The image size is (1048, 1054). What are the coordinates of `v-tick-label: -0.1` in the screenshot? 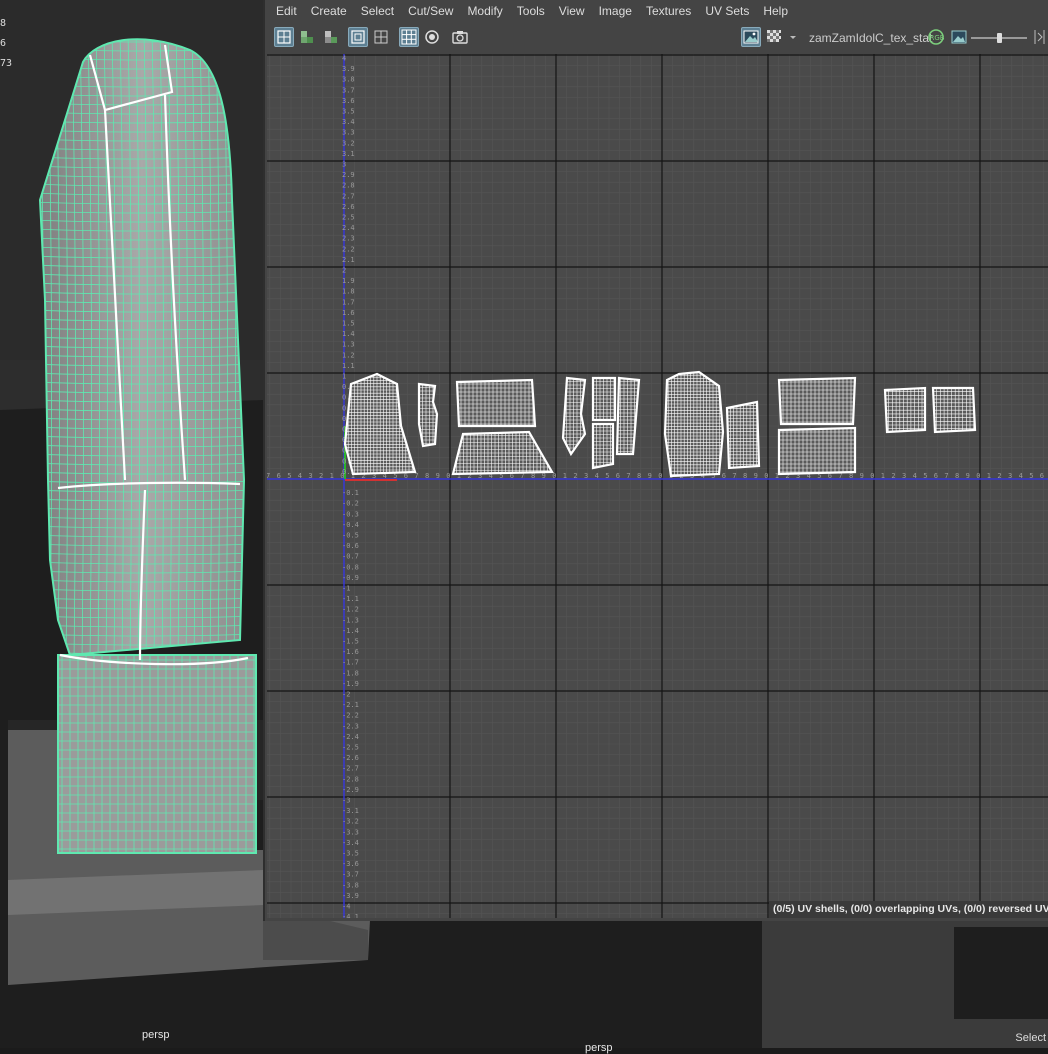 It's located at (350, 493).